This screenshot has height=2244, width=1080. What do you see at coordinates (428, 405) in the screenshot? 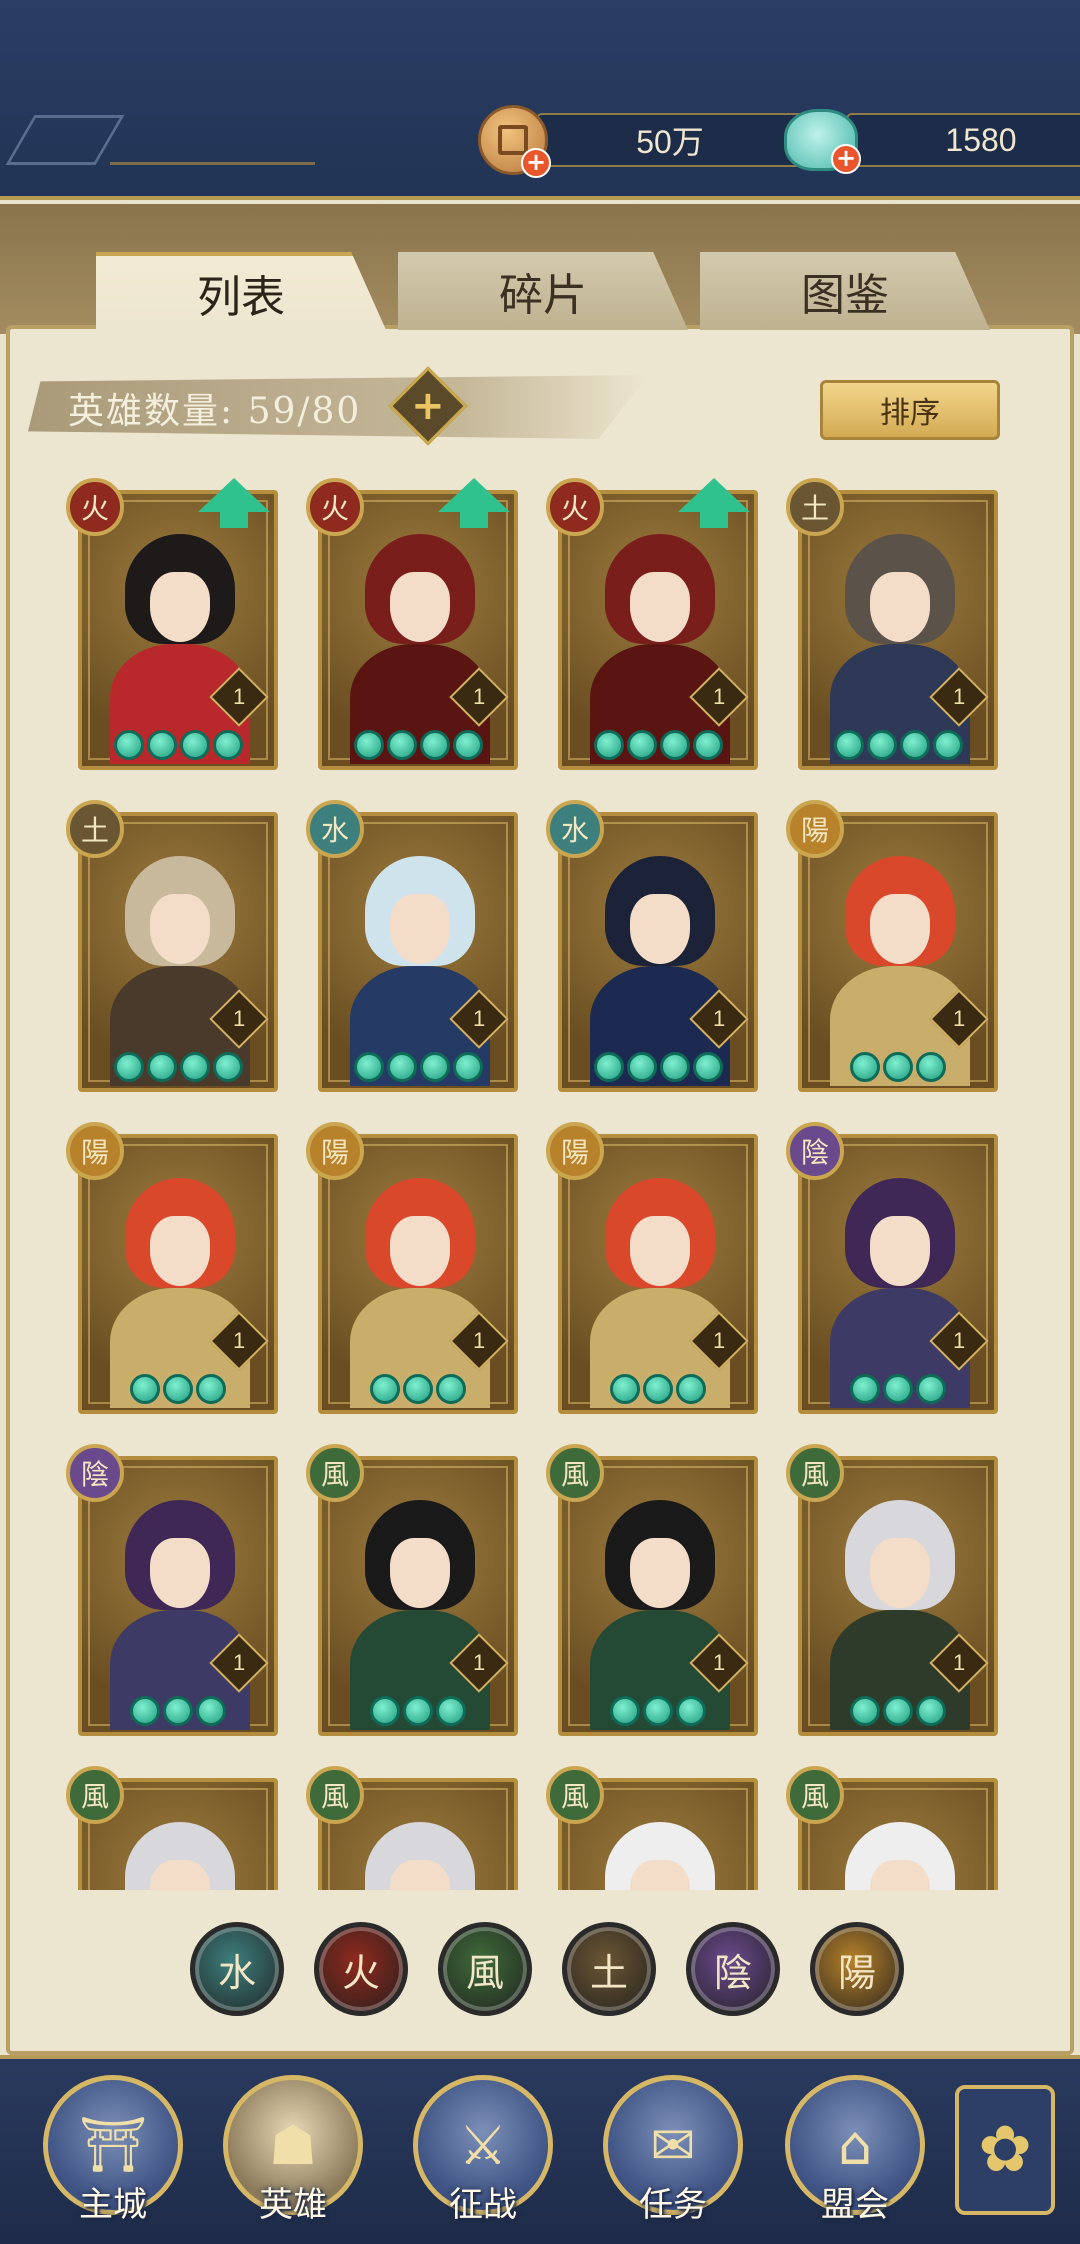
I see `plus-icon: +` at bounding box center [428, 405].